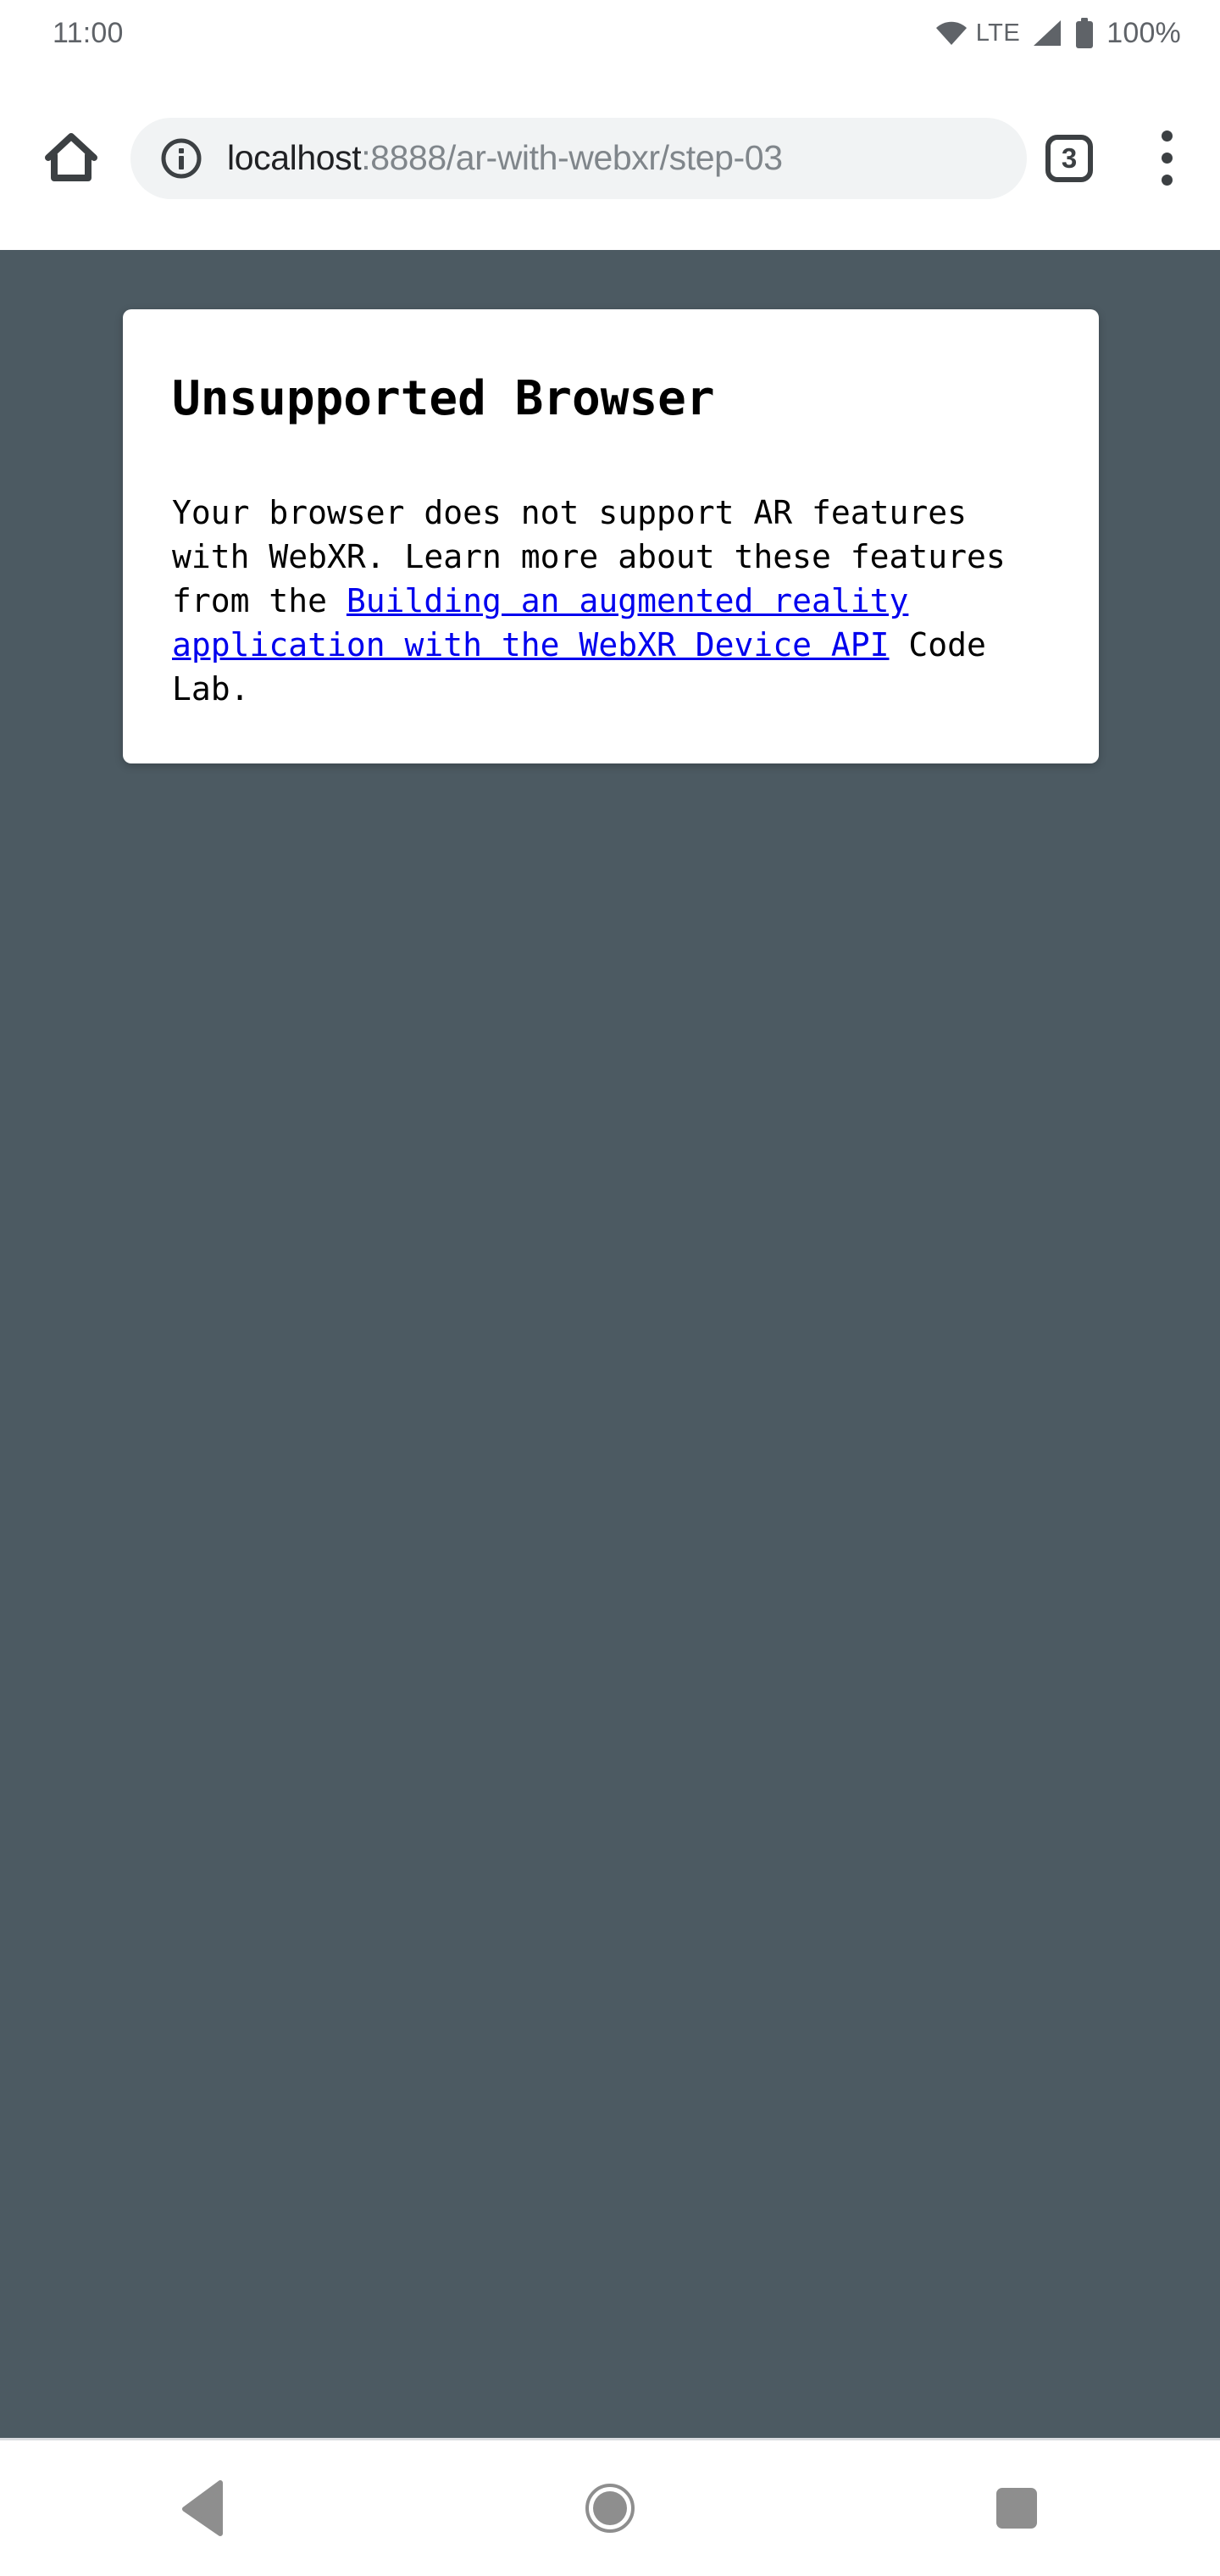 Image resolution: width=1220 pixels, height=2576 pixels. Describe the element at coordinates (181, 158) in the screenshot. I see `info-circle-icon` at that location.